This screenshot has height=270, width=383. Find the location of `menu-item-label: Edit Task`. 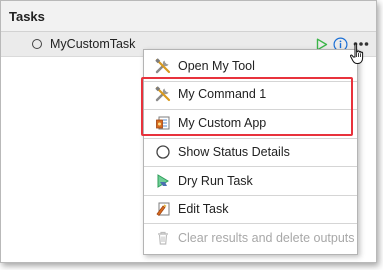

menu-item-label: Edit Task is located at coordinates (203, 209).